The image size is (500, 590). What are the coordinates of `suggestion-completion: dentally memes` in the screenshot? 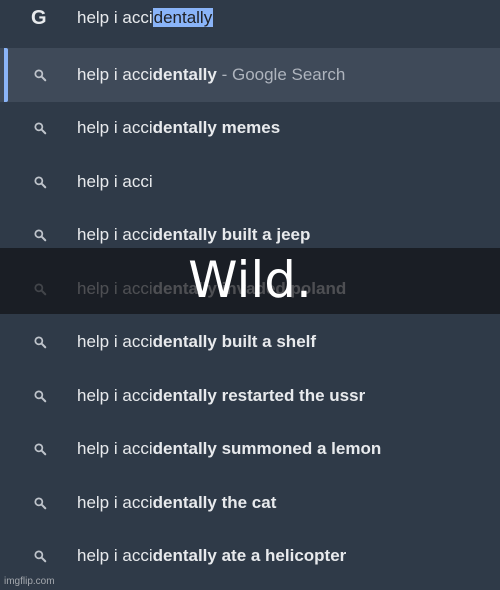 It's located at (216, 128).